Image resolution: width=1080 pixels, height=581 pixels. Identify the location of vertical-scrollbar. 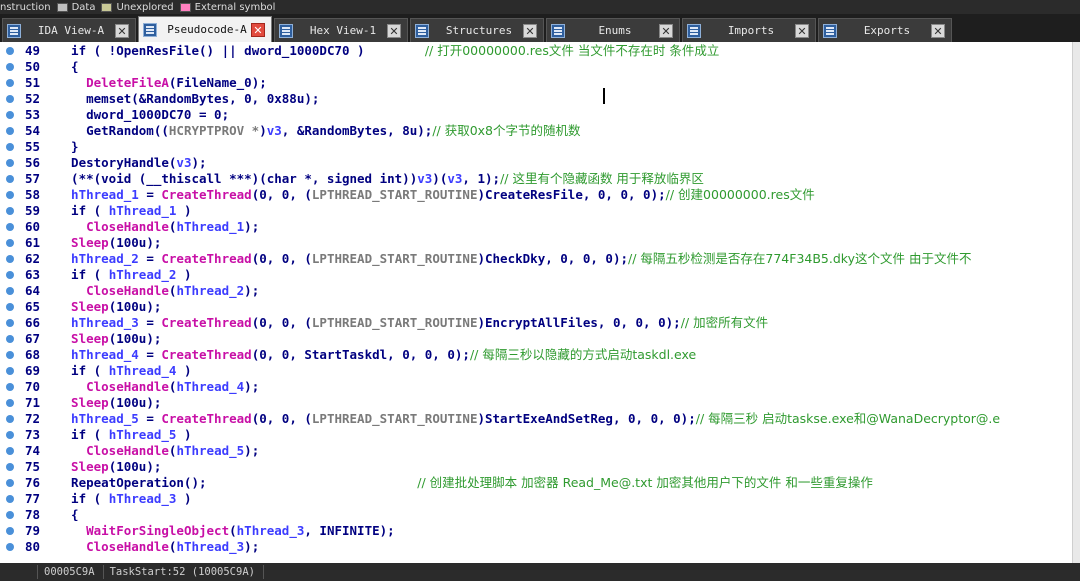
(1076, 302).